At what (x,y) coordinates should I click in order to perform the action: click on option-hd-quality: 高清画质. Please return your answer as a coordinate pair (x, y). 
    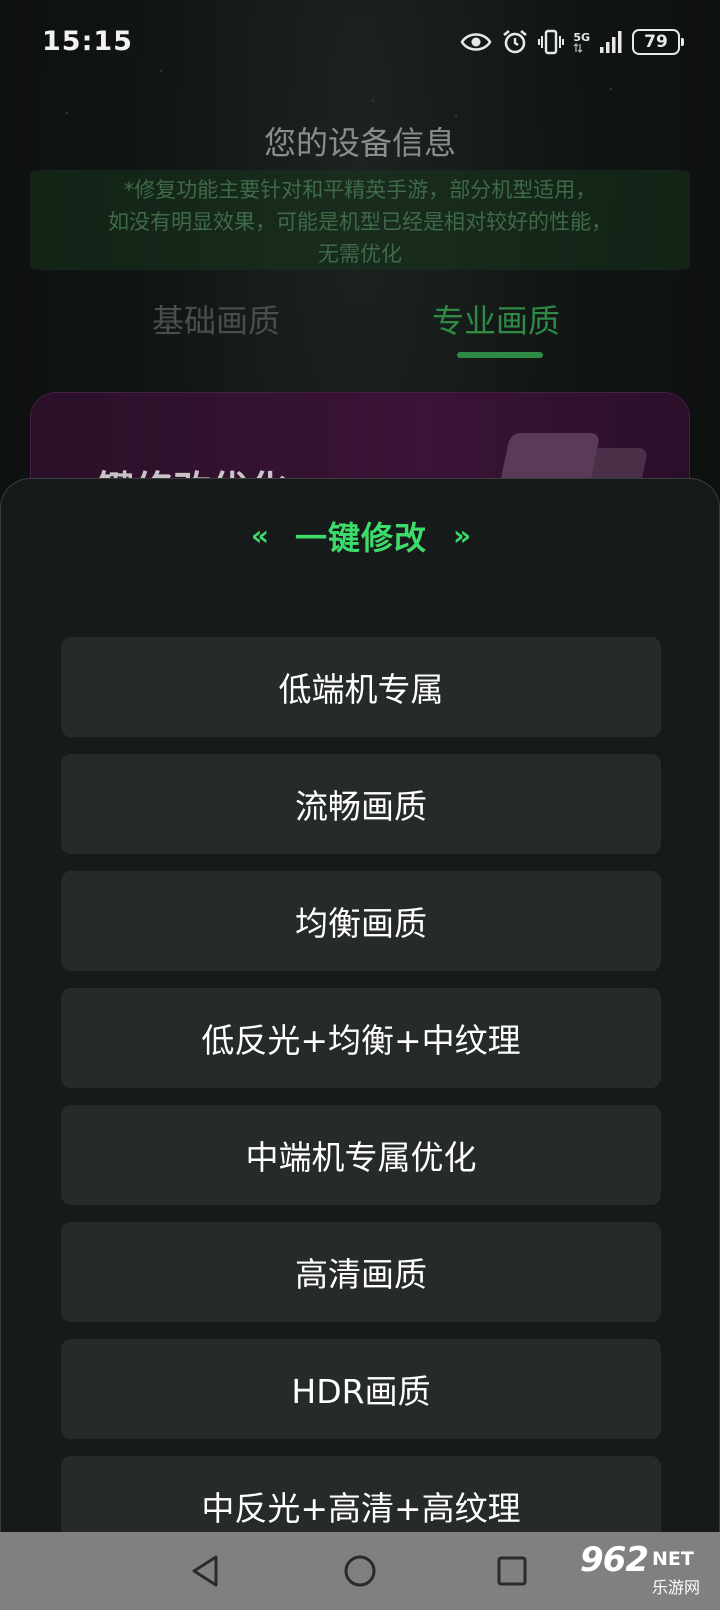
    Looking at the image, I should click on (361, 1272).